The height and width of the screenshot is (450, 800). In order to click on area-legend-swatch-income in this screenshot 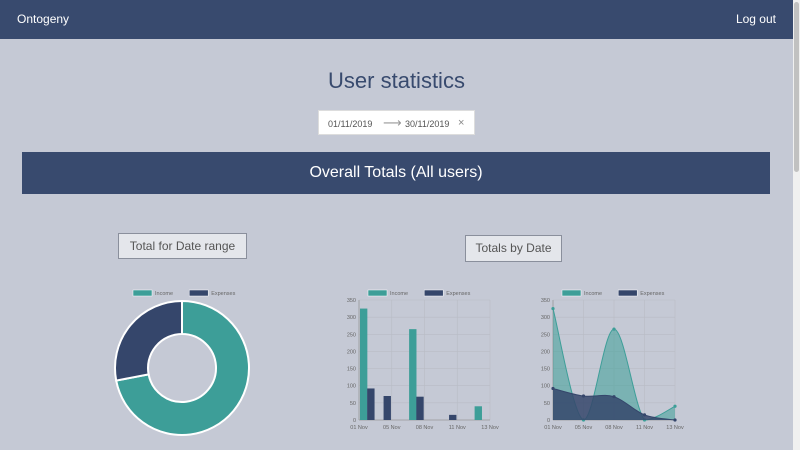, I will do `click(571, 293)`.